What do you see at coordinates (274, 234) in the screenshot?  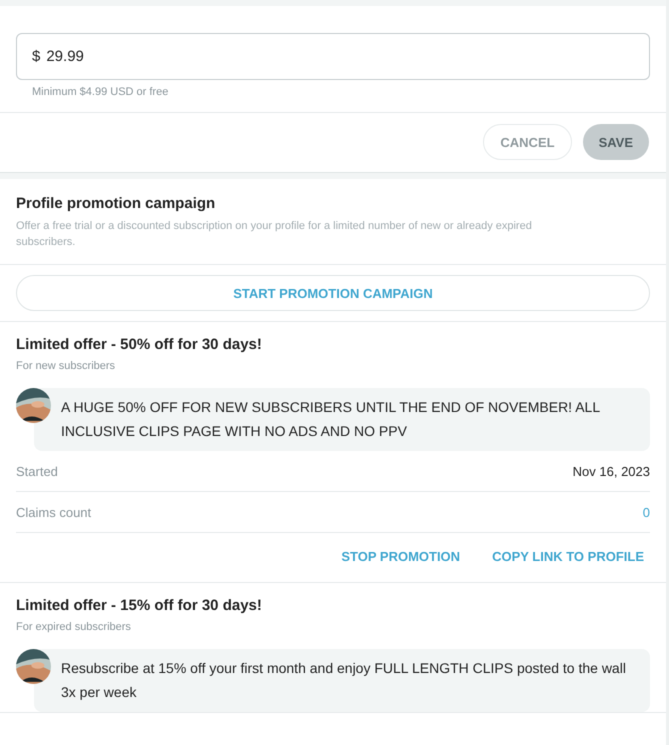 I see `section-description: Offer a free trial or a discounted subscription on your profile for a limited number of new or already expired subscribers.` at bounding box center [274, 234].